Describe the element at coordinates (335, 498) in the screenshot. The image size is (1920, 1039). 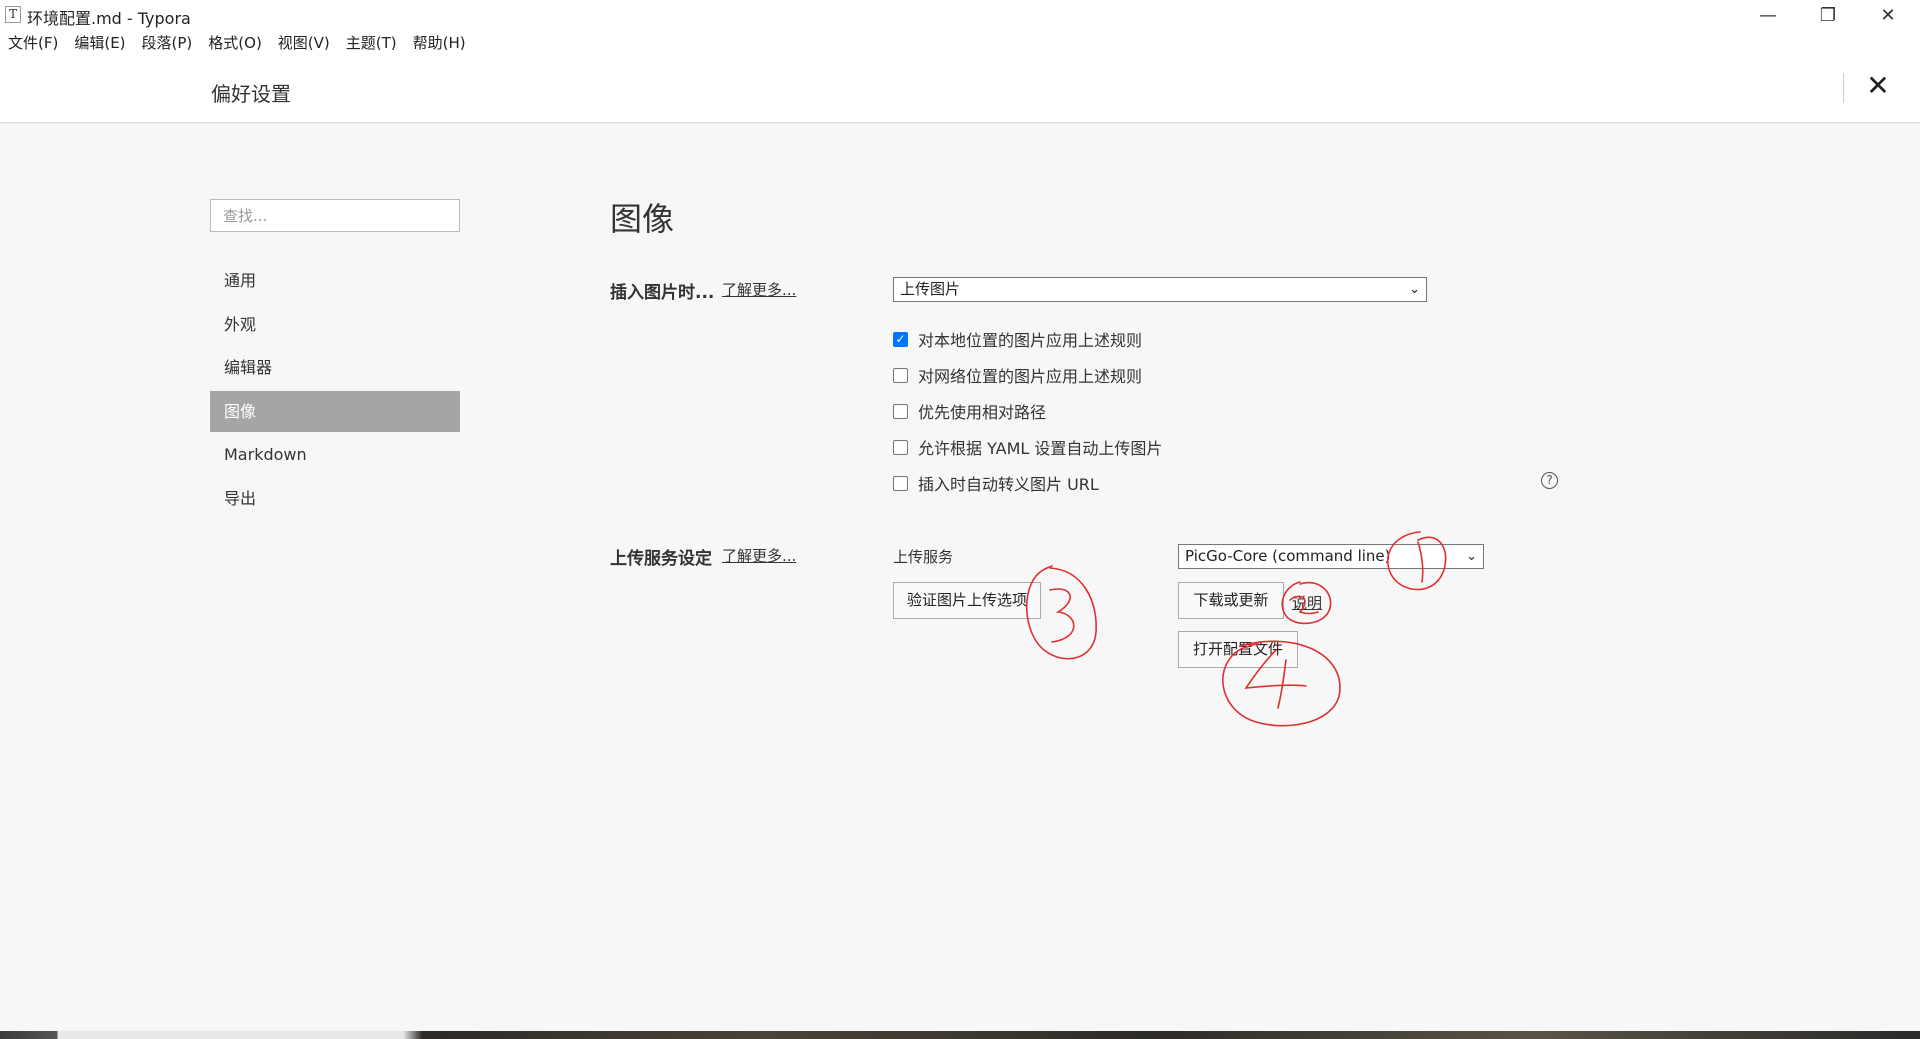
I see `nav-item-export: 导出` at that location.